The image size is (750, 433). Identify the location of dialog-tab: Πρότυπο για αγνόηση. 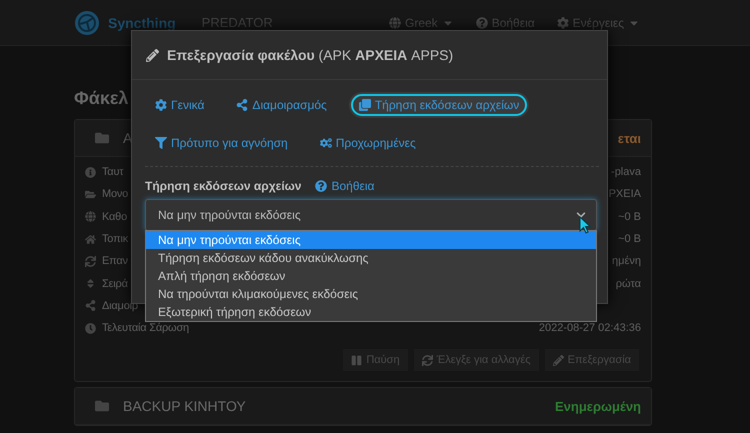
(221, 143).